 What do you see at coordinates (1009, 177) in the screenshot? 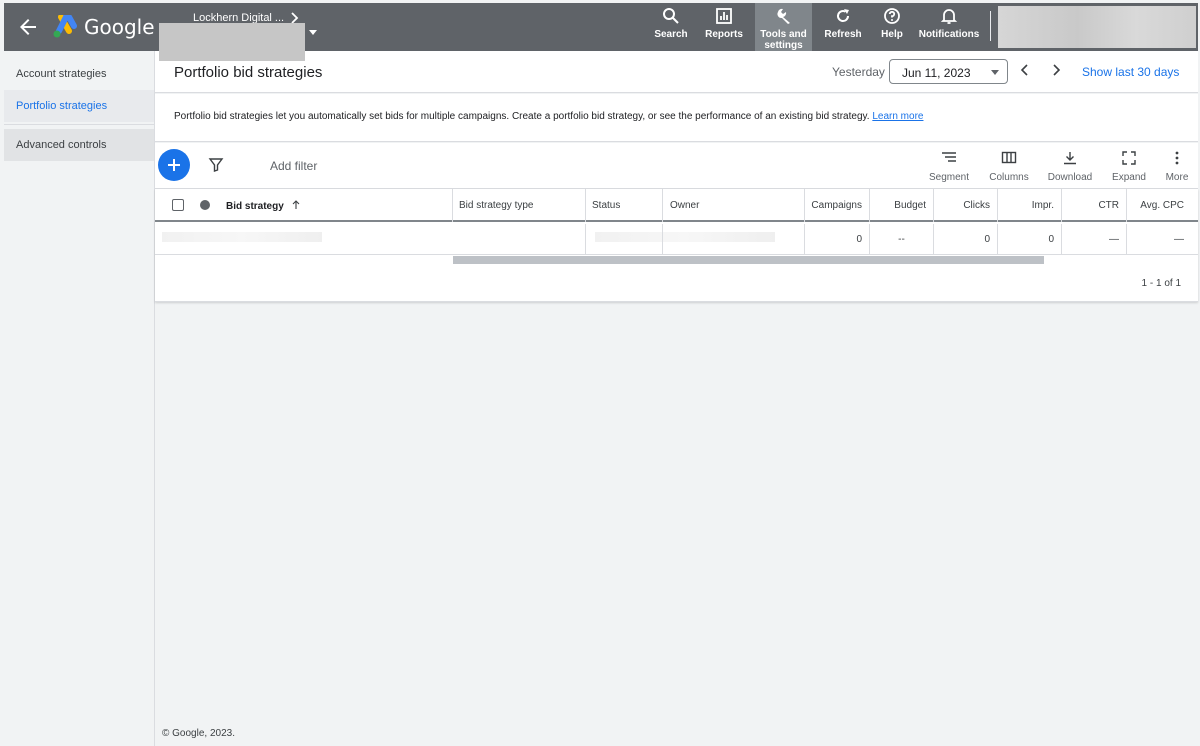
I see `columns-label: Columns` at bounding box center [1009, 177].